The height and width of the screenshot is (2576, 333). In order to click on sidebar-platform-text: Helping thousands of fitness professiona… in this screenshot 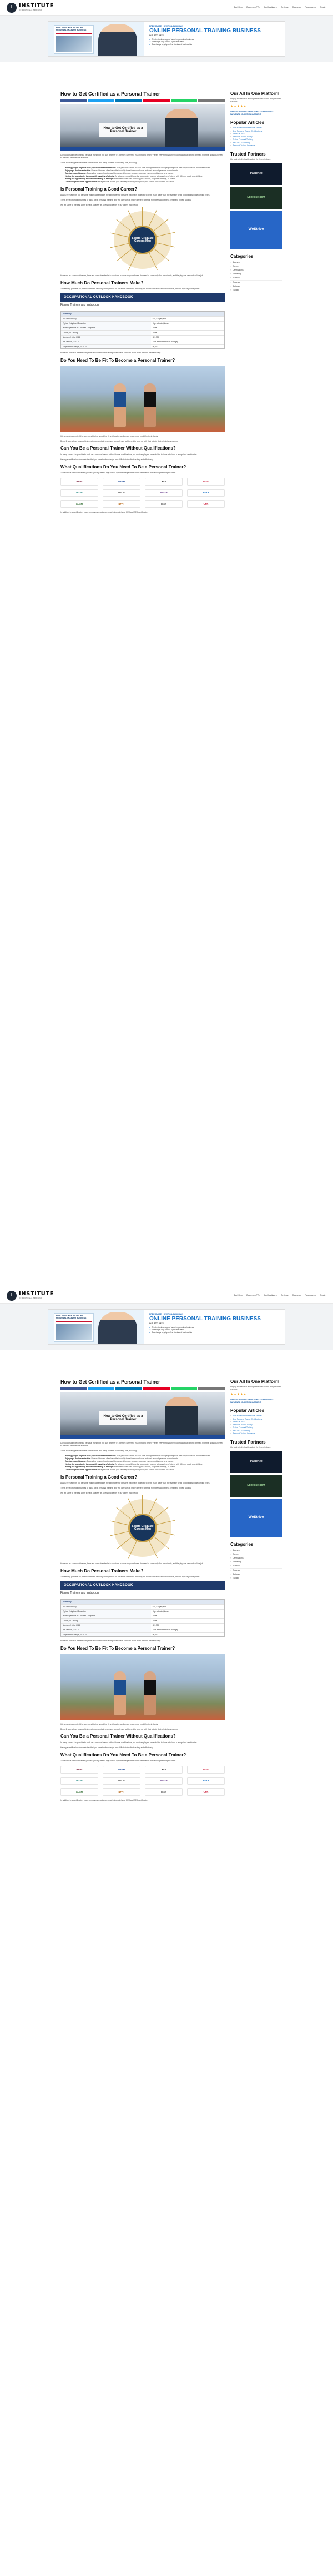, I will do `click(256, 1389)`.